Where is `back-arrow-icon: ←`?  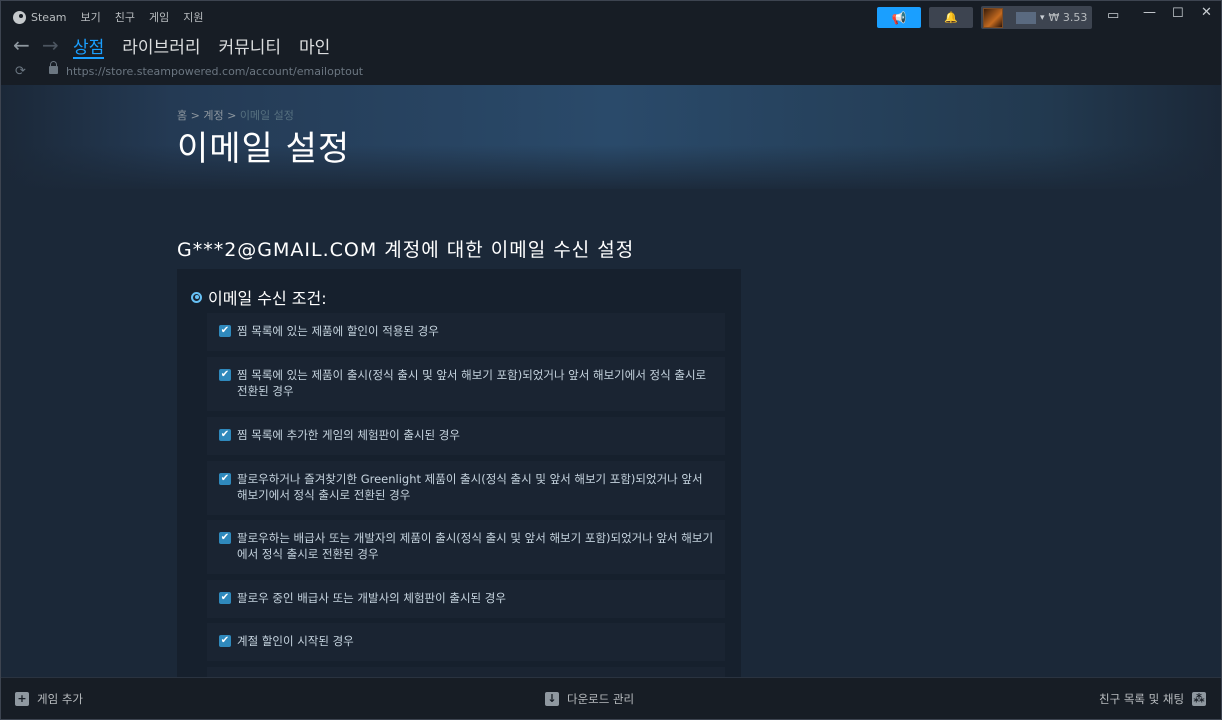 back-arrow-icon: ← is located at coordinates (21, 45).